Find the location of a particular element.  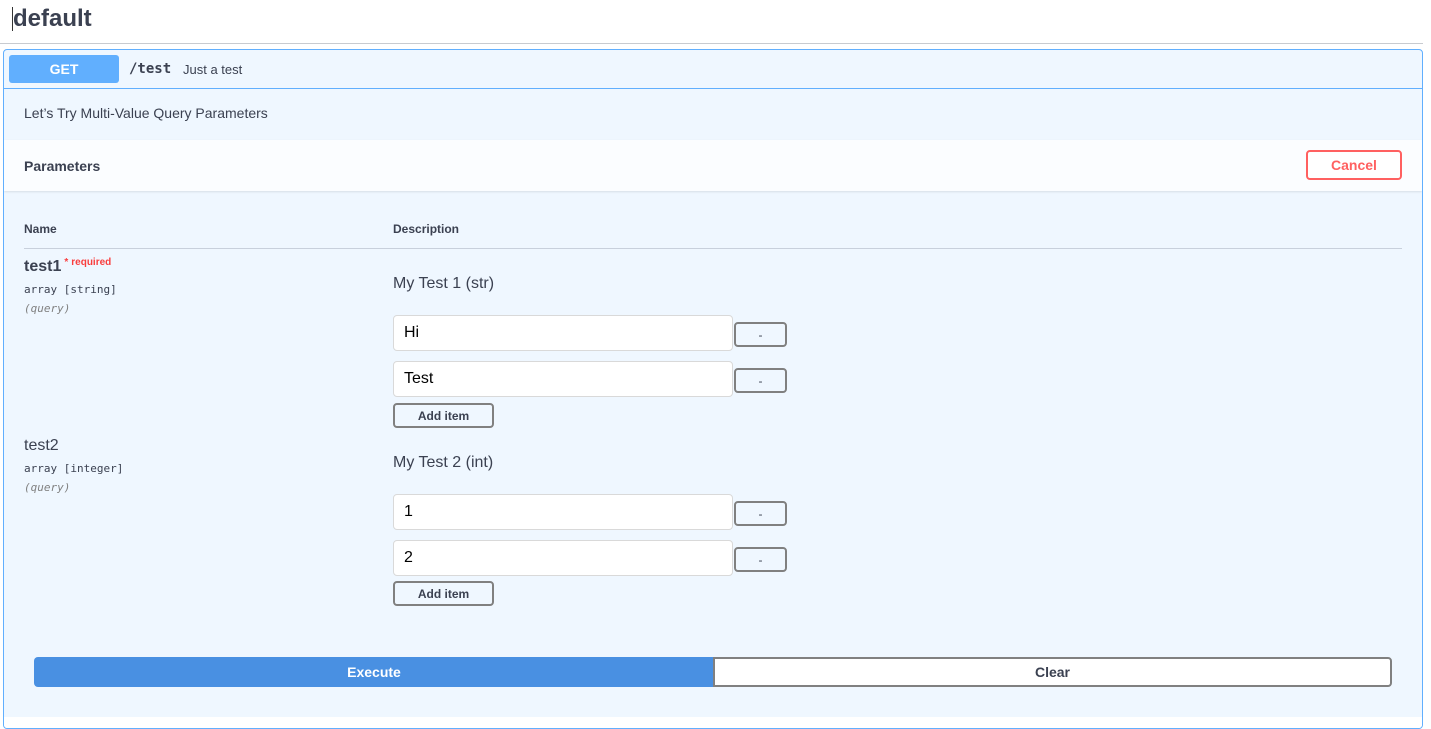

parameters-title: Parameters is located at coordinates (62, 166).